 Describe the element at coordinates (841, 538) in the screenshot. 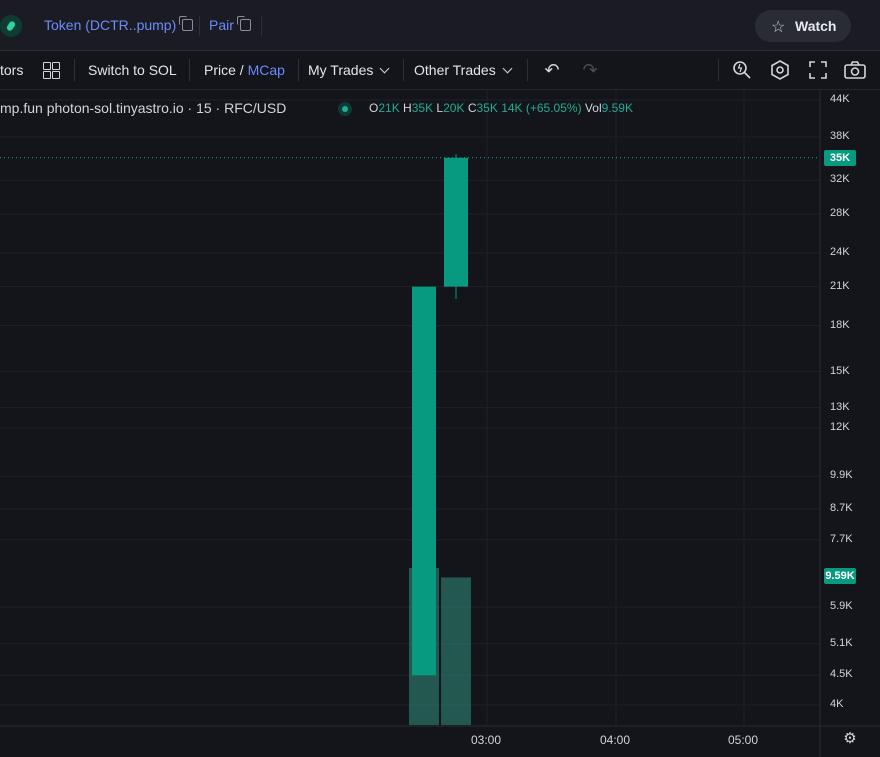

I see `y-tick-label: 7.7K` at that location.